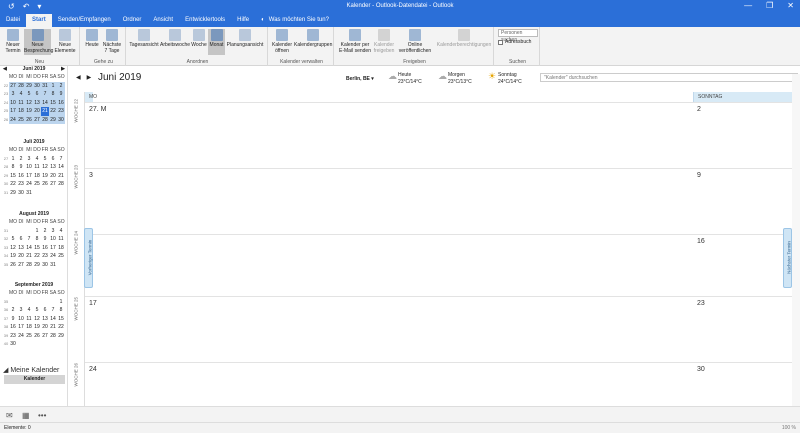 The image size is (800, 433). Describe the element at coordinates (205, 20) in the screenshot. I see `tab-entwicklertools: Entwicklertools` at that location.